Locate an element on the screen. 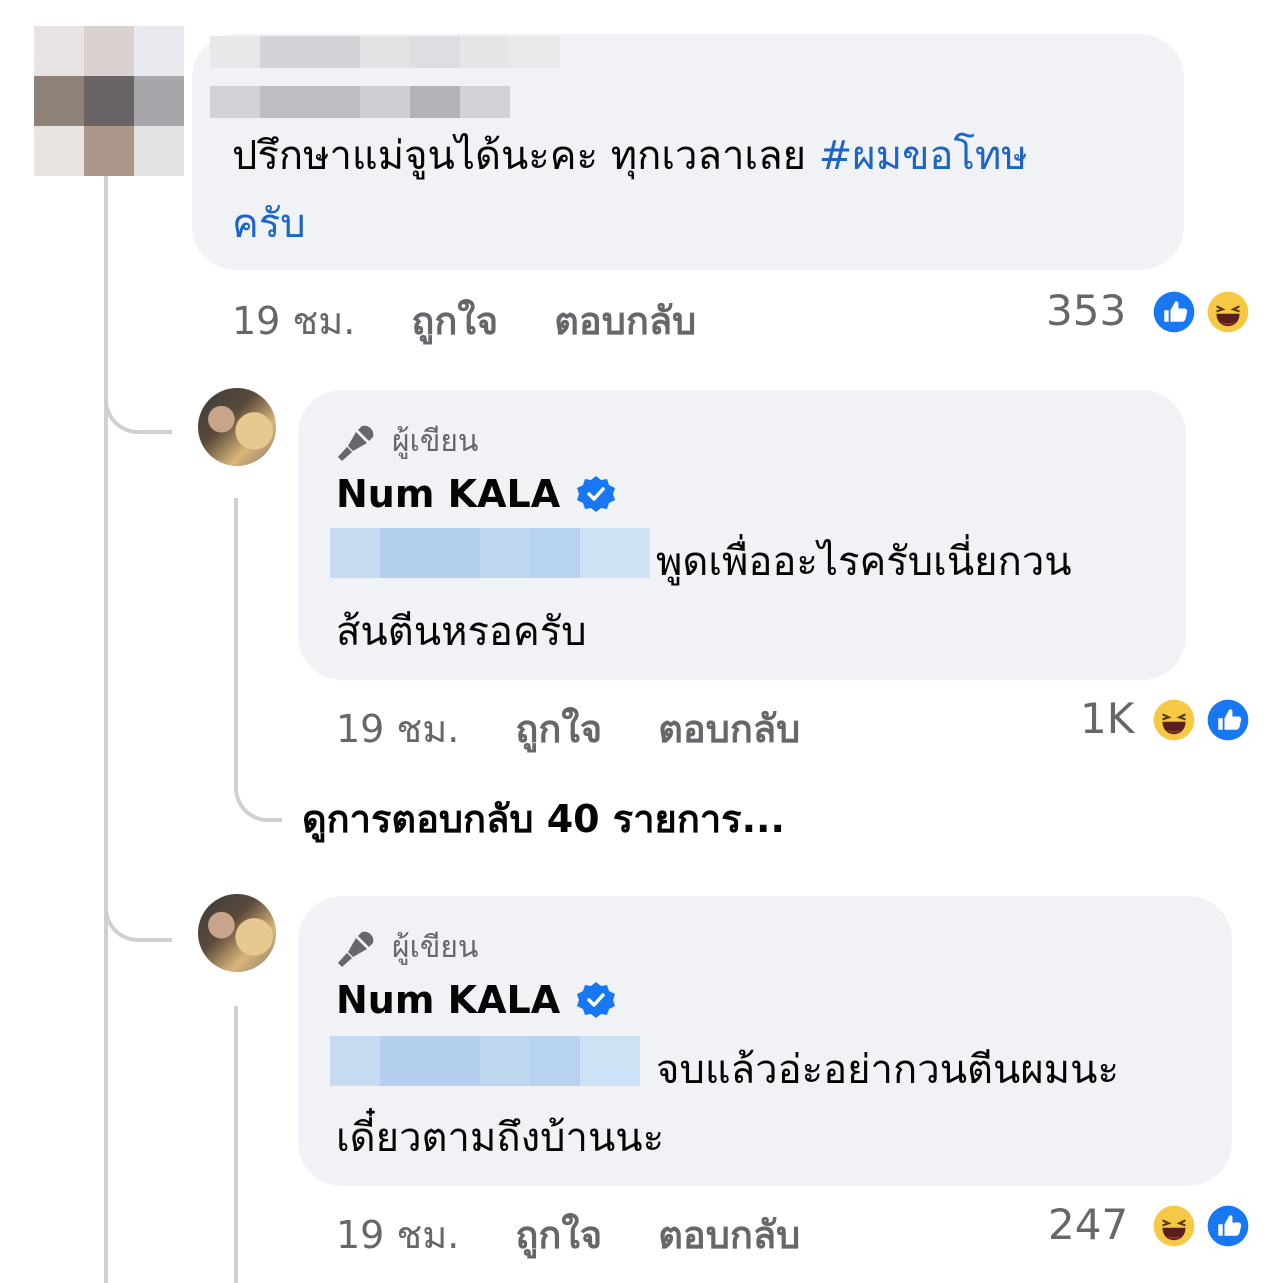 The height and width of the screenshot is (1283, 1280). reply-2-text-line1: จบแล้วอ่ะอย่ากวนตีนผมนะ is located at coordinates (887, 1070).